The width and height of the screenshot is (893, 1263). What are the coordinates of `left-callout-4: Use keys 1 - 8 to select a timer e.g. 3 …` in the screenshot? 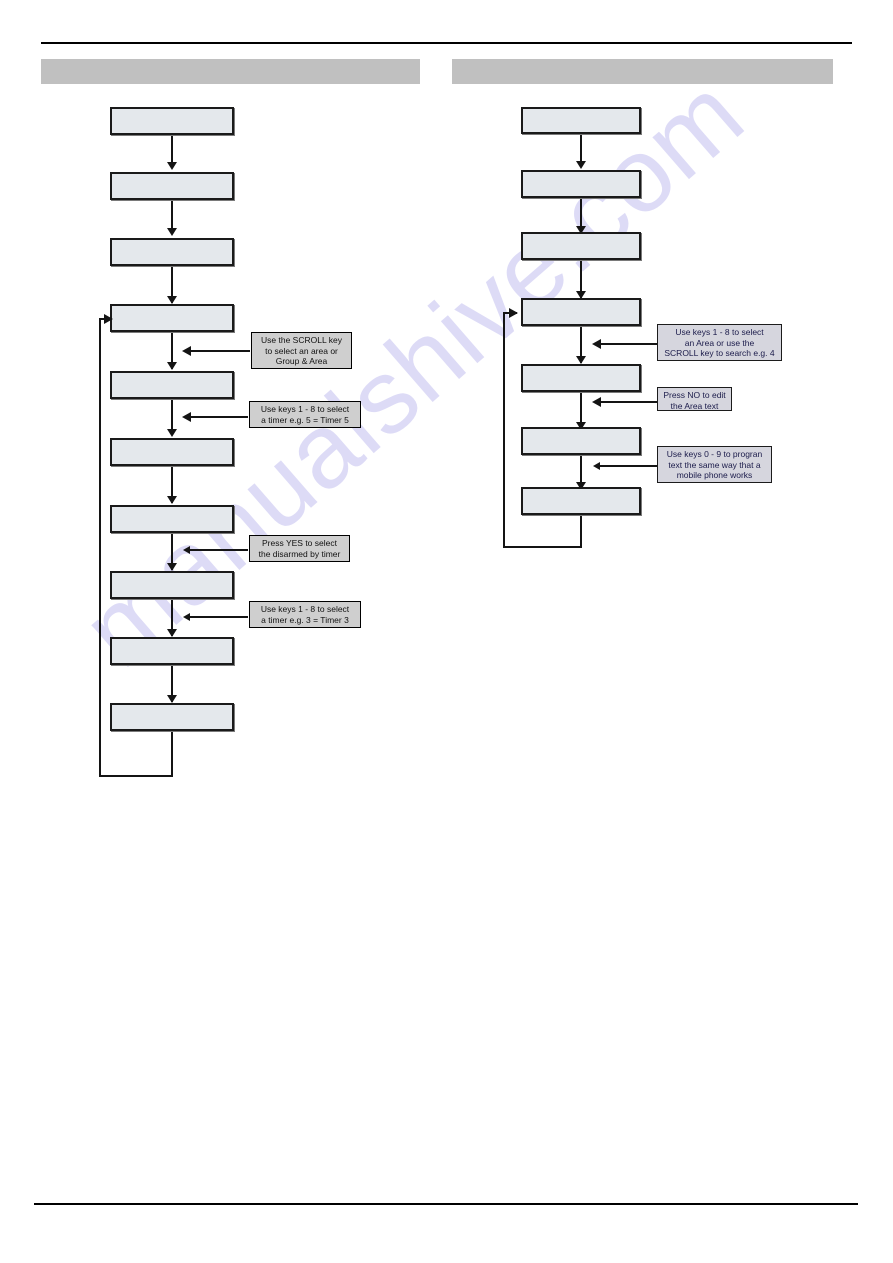 It's located at (305, 614).